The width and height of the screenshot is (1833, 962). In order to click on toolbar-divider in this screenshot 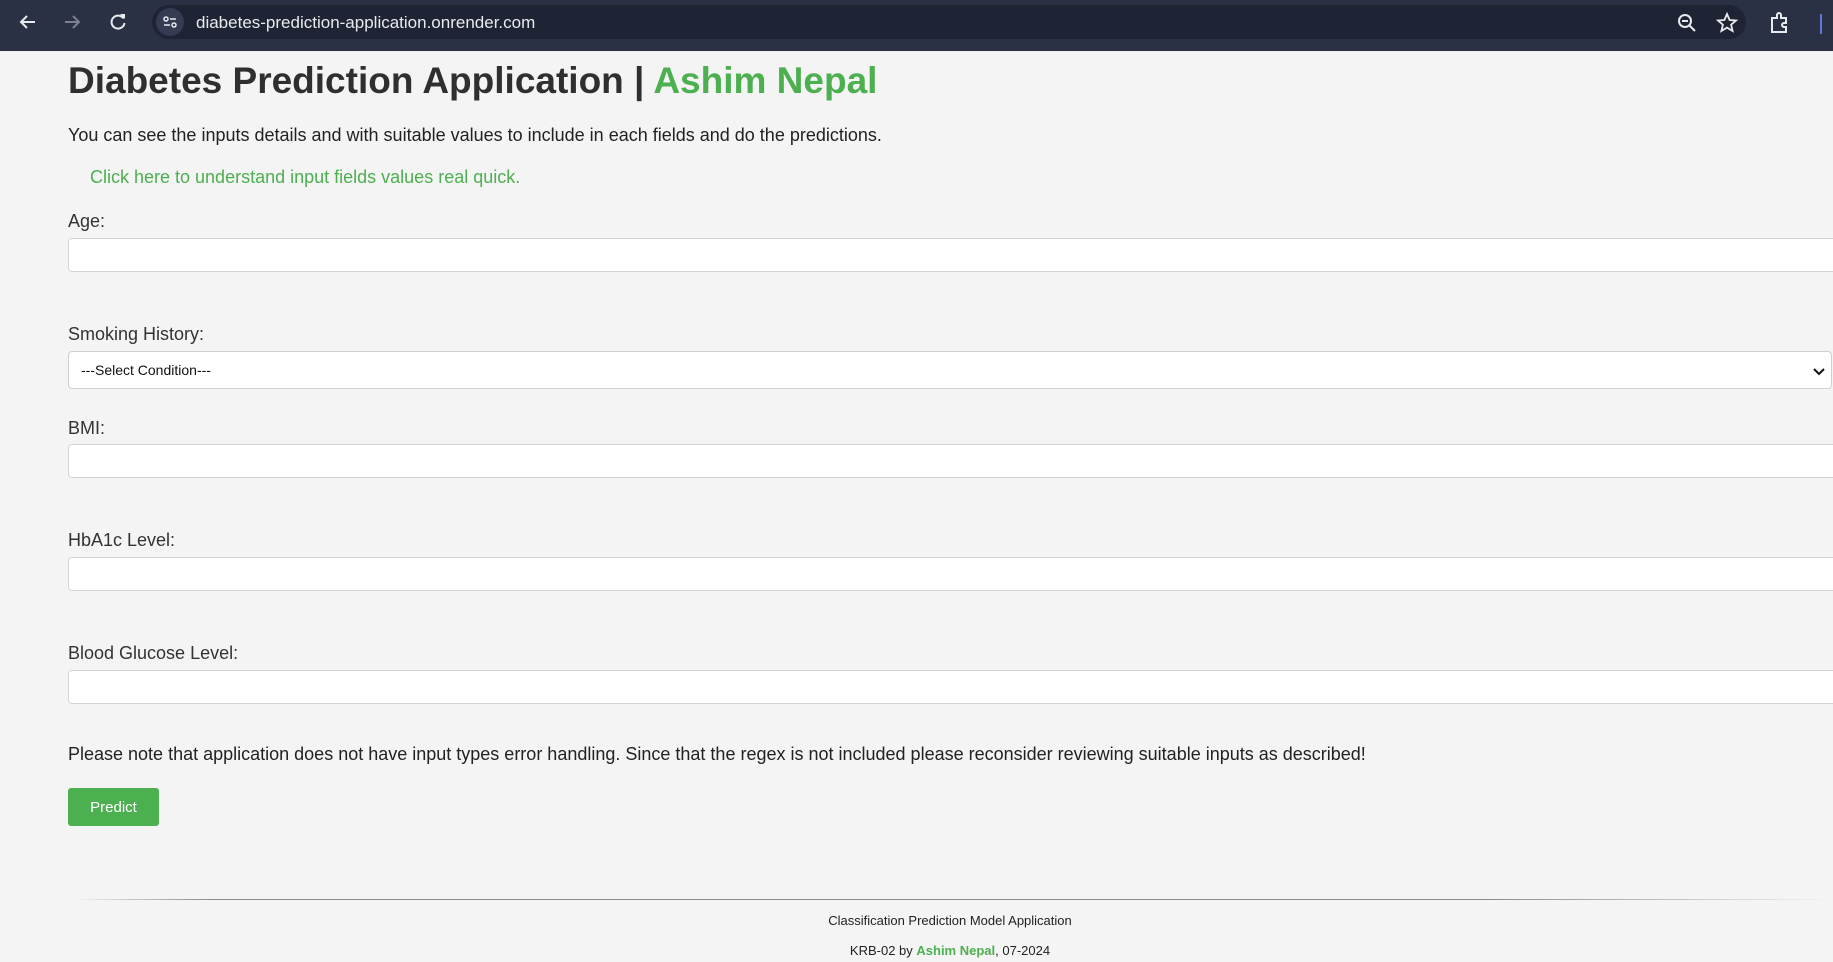, I will do `click(1821, 24)`.